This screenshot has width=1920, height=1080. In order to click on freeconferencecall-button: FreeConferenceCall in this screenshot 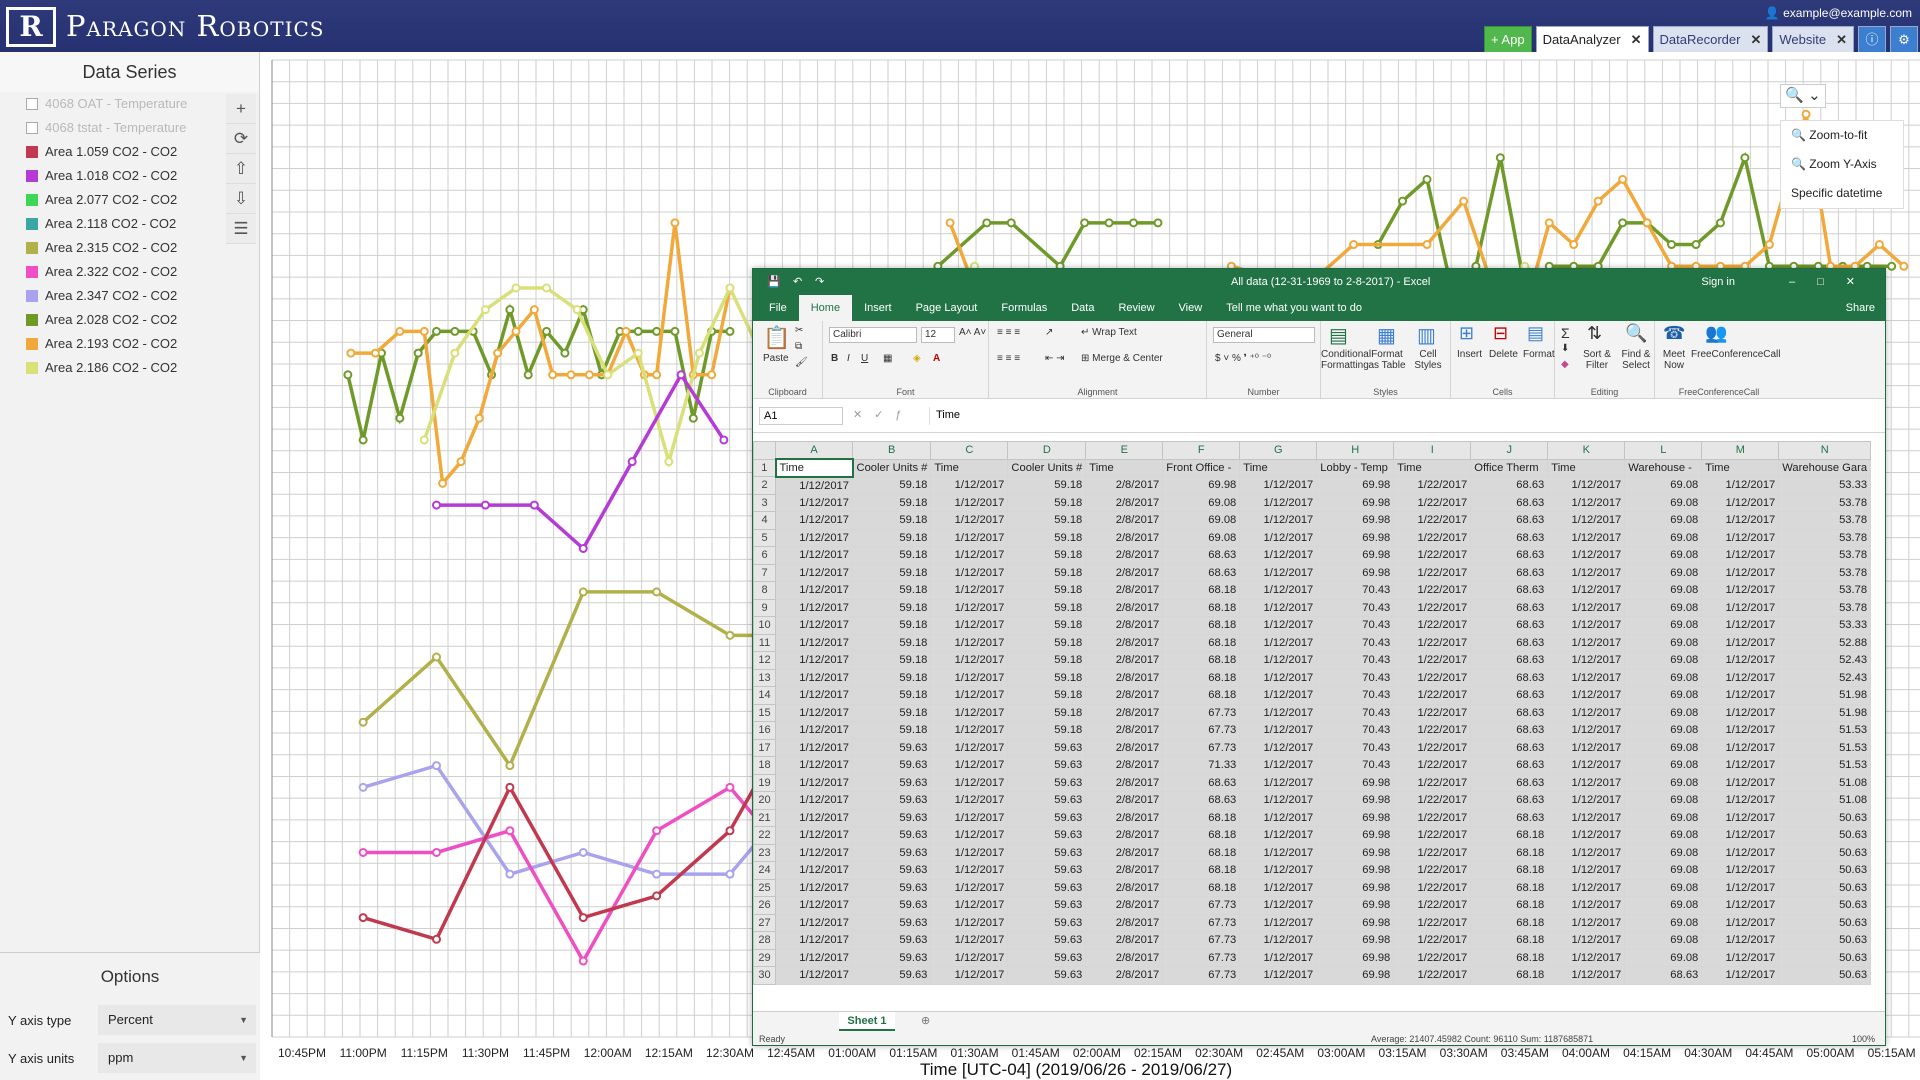, I will do `click(1736, 354)`.